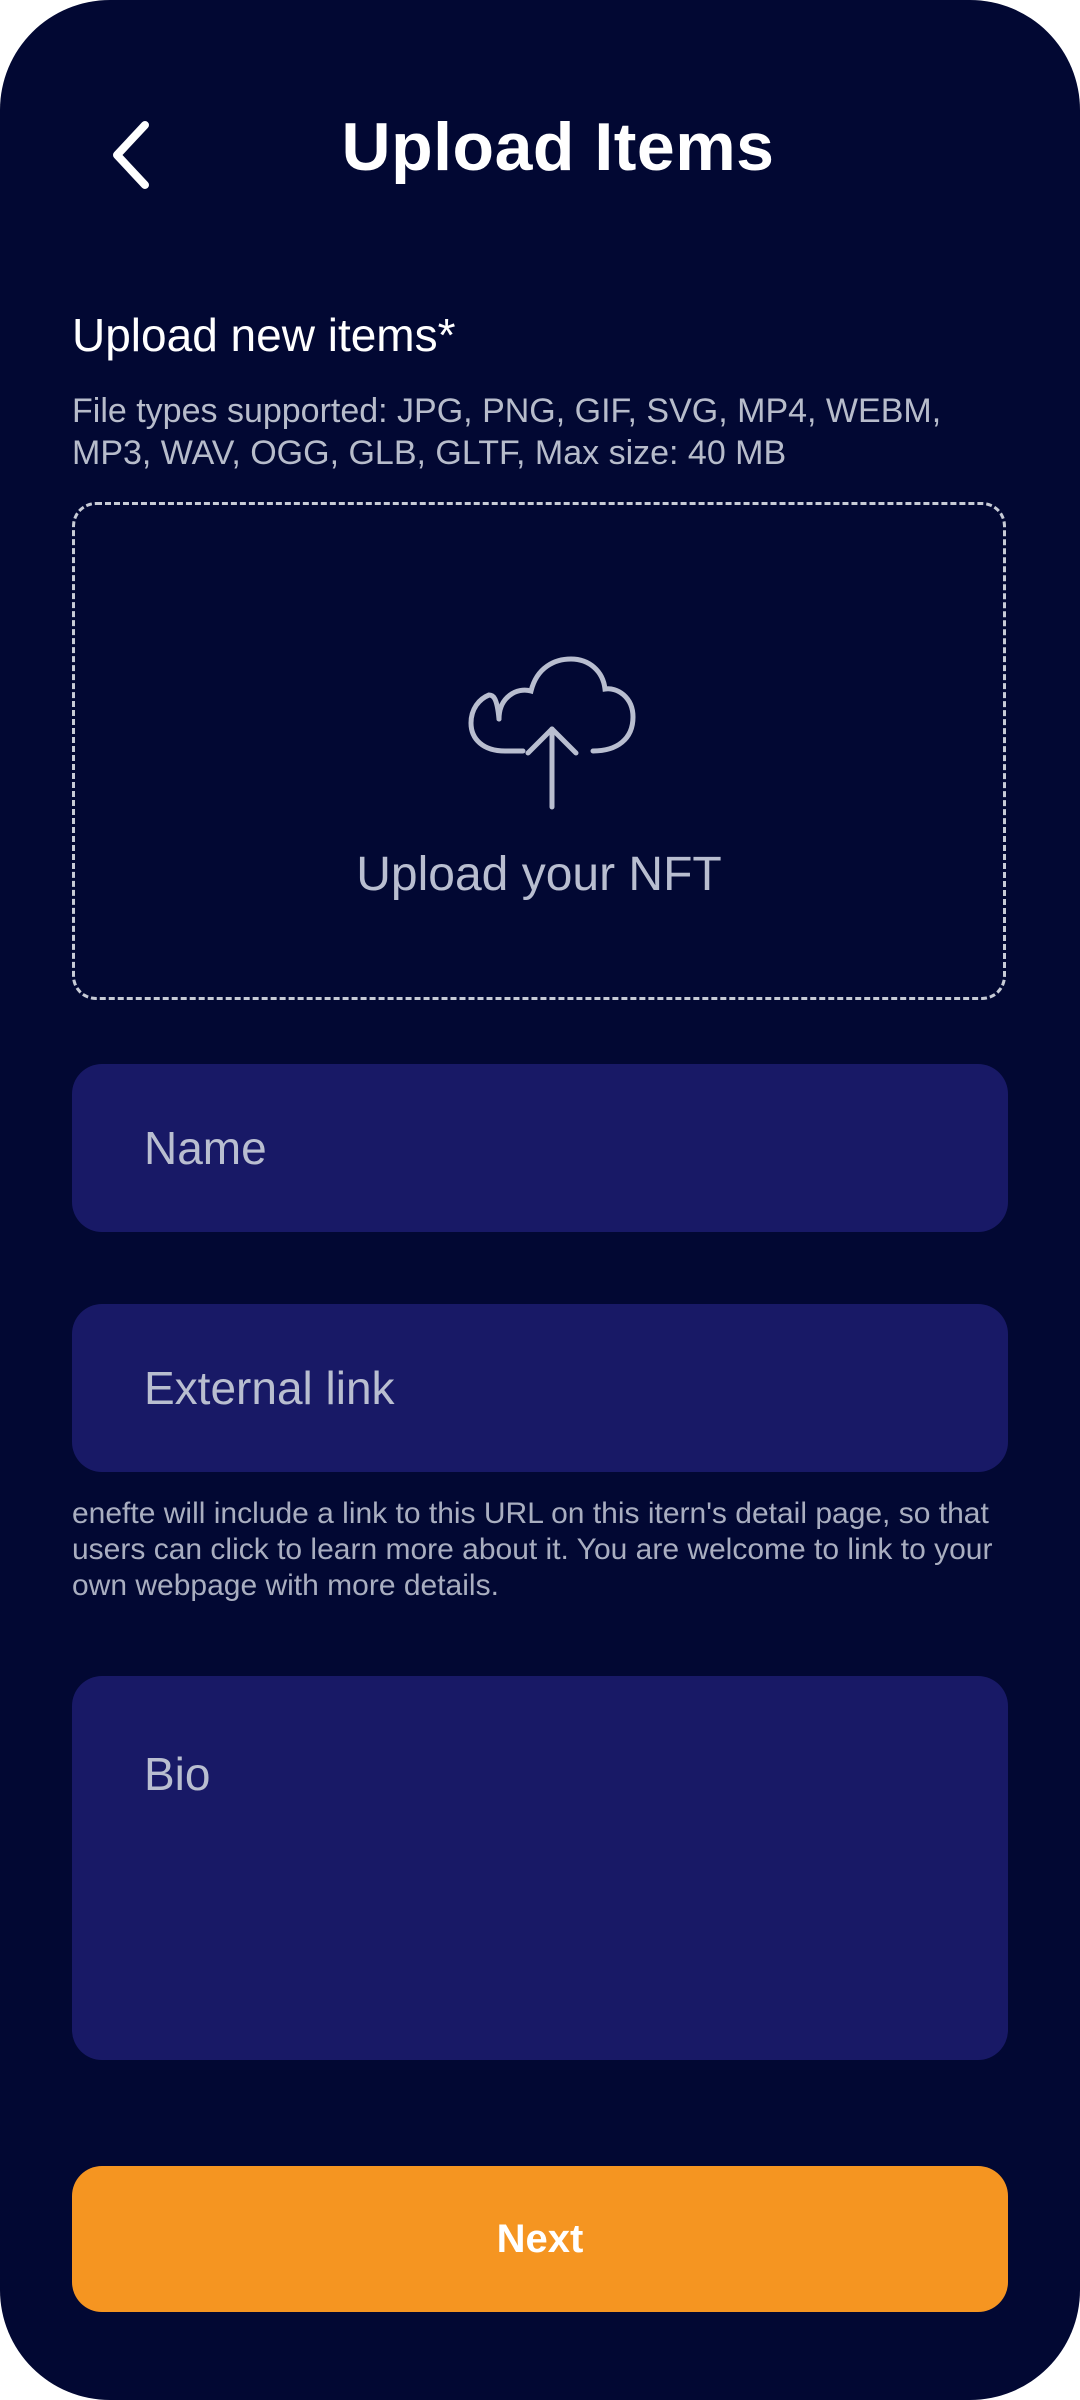 Image resolution: width=1080 pixels, height=2400 pixels. I want to click on next-button: Next, so click(540, 2239).